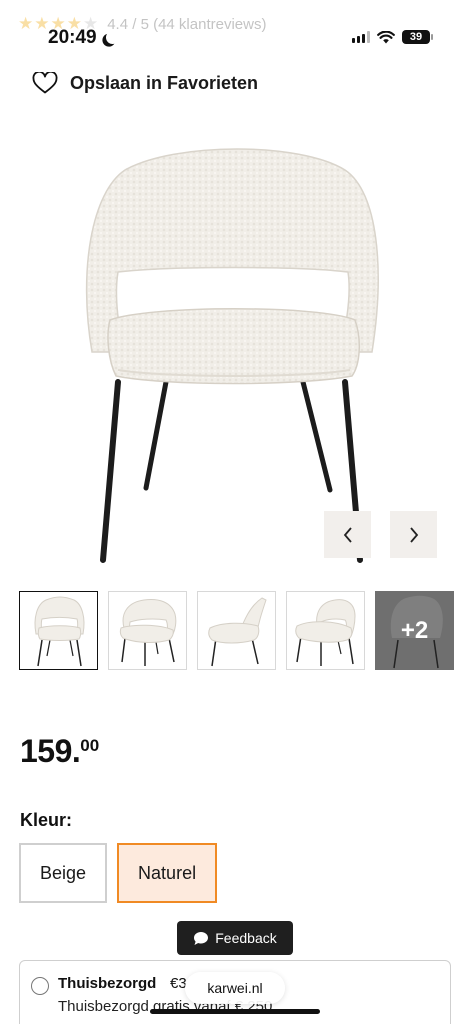  I want to click on chevron-right-icon, so click(413, 534).